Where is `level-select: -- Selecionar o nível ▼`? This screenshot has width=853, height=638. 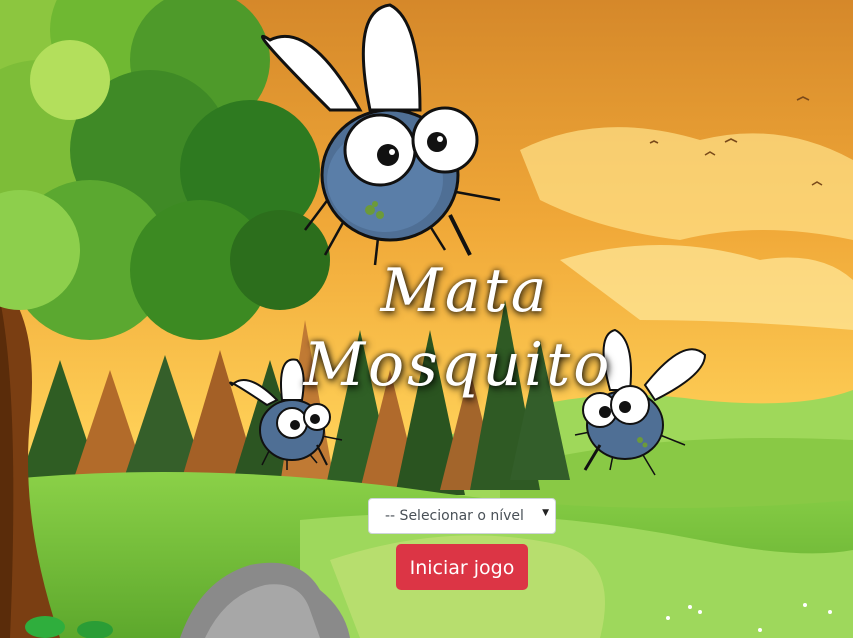 level-select: -- Selecionar o nível ▼ is located at coordinates (462, 516).